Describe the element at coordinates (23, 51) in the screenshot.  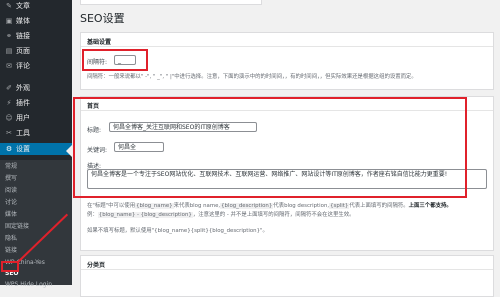
I see `sidebar-item-label: 页面` at that location.